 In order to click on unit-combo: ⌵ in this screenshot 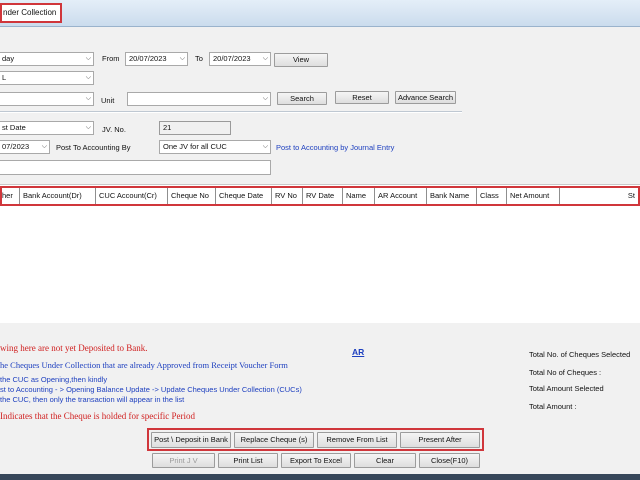, I will do `click(199, 99)`.